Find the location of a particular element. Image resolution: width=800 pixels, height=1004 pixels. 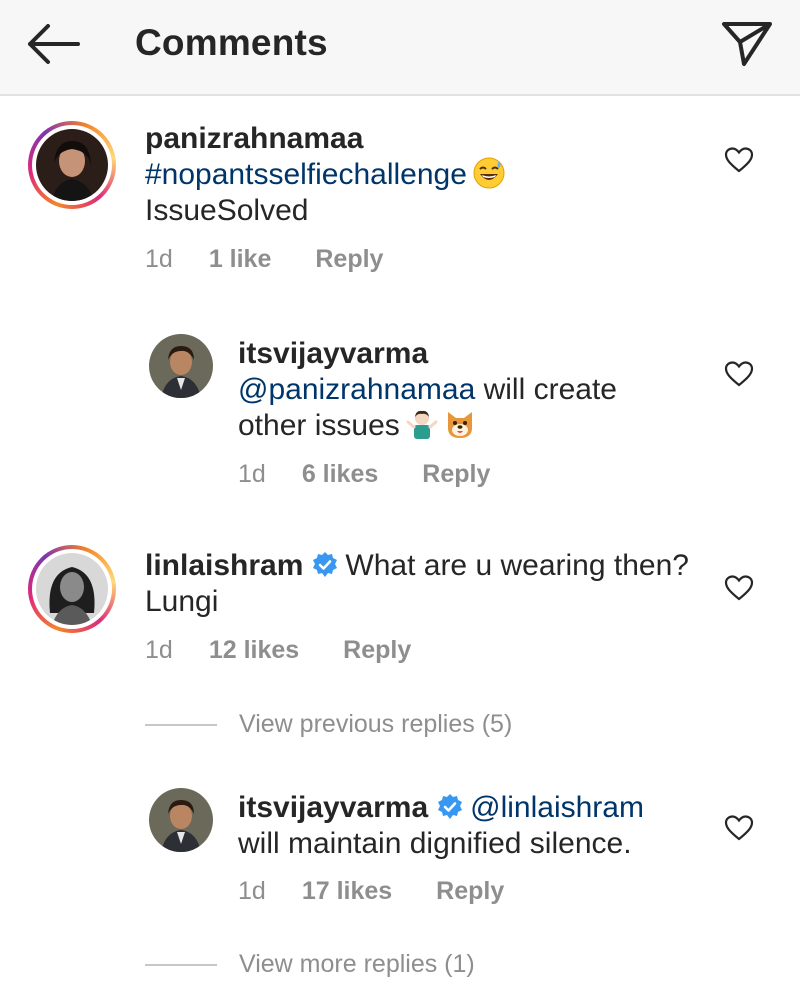

comment-likes: 12 likes is located at coordinates (254, 650).